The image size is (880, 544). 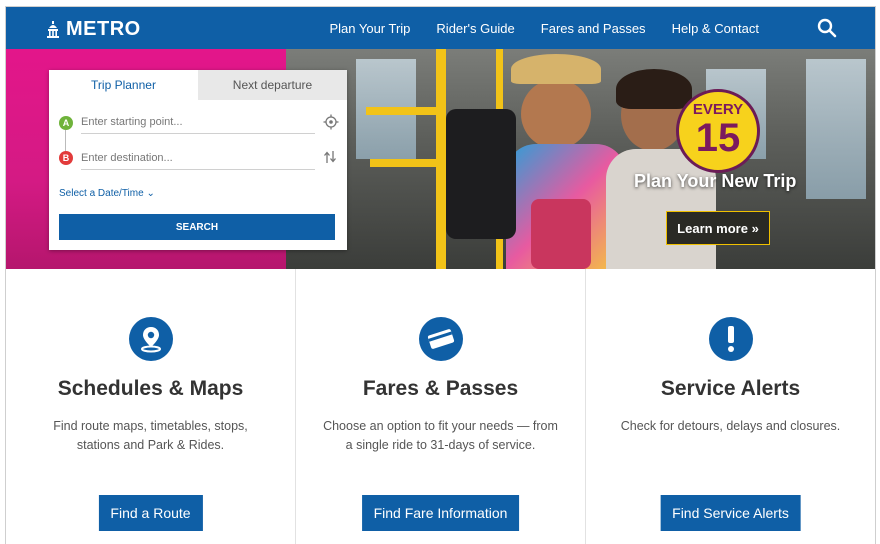 I want to click on service-alerts-title: Service Alerts, so click(x=730, y=388).